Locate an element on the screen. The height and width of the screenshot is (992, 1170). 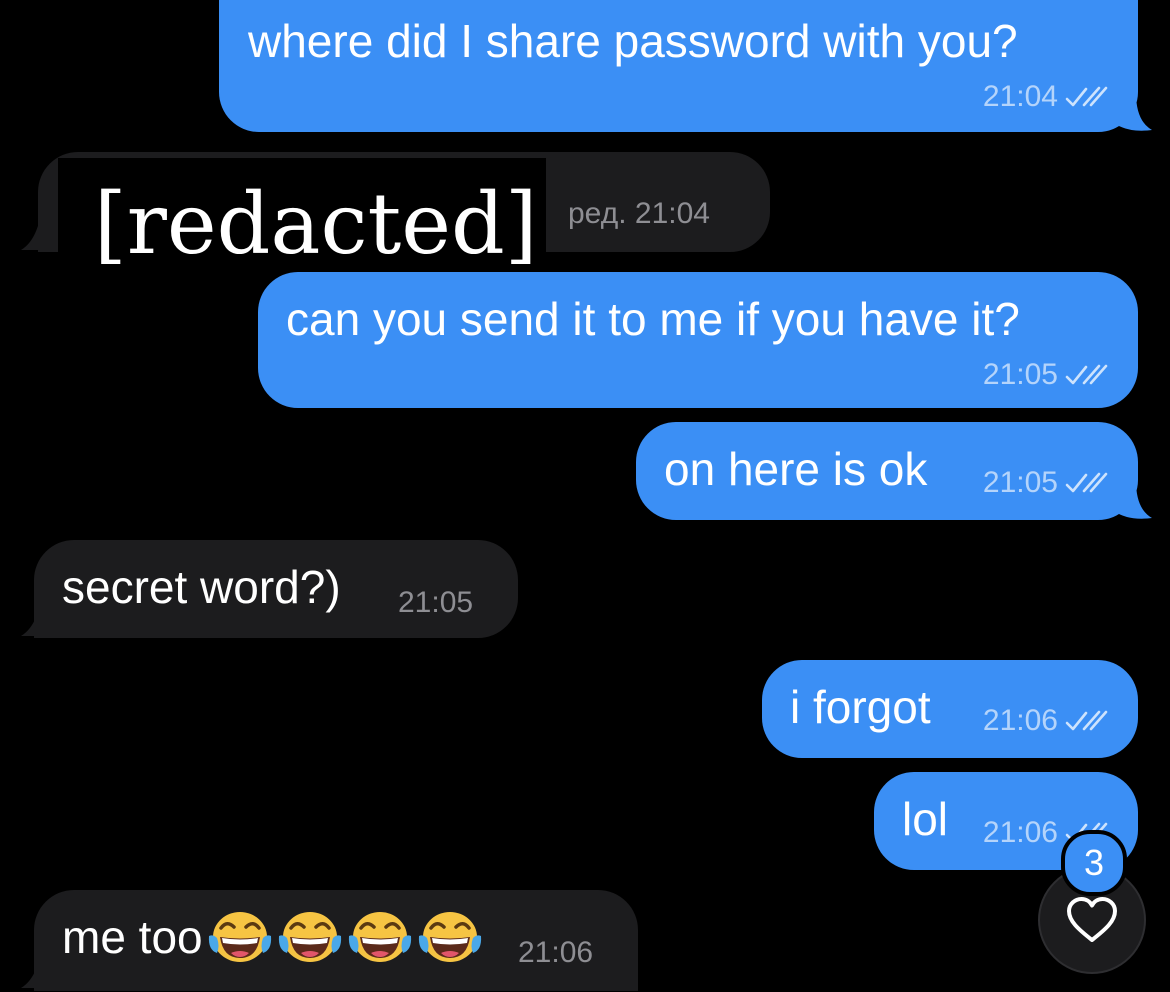
heart-icon is located at coordinates (1092, 919).